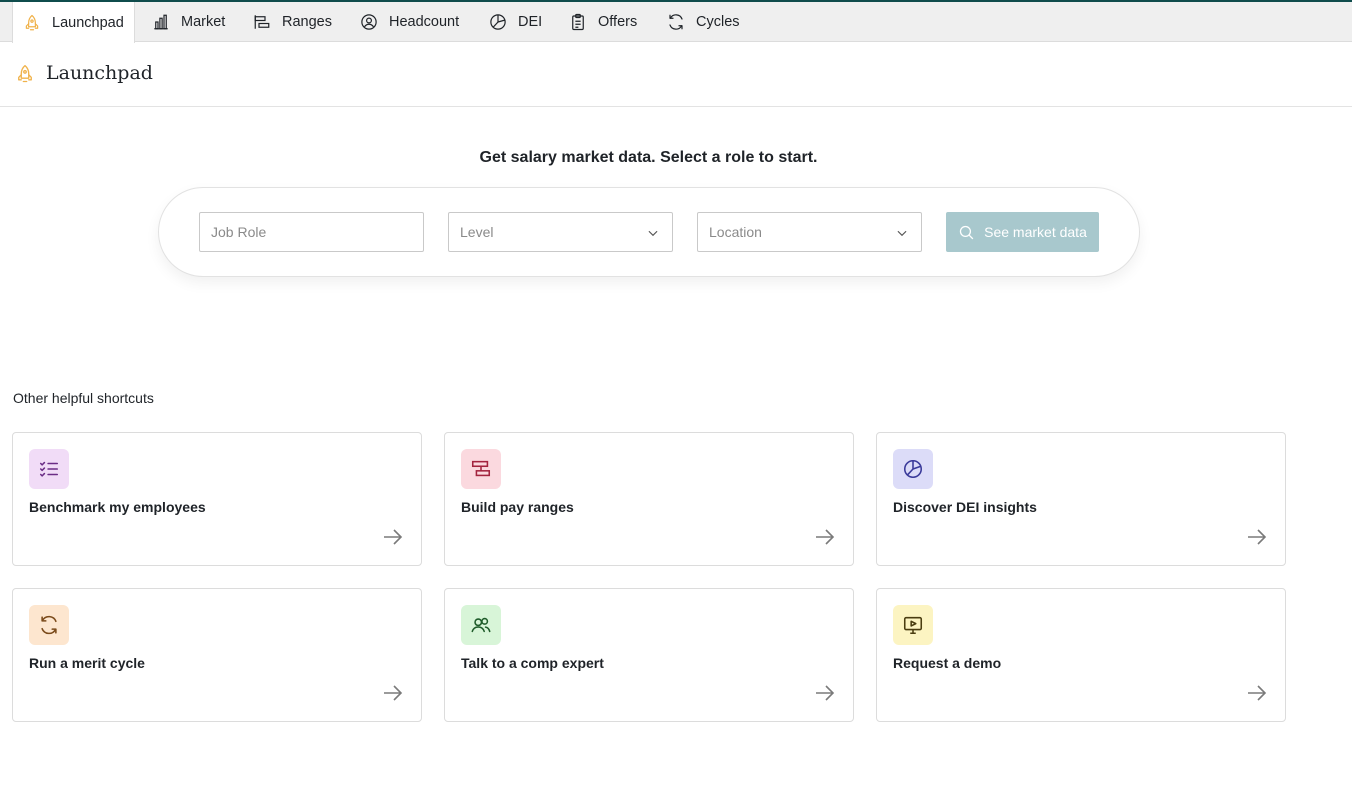 This screenshot has width=1352, height=798. I want to click on checklist-icon, so click(49, 469).